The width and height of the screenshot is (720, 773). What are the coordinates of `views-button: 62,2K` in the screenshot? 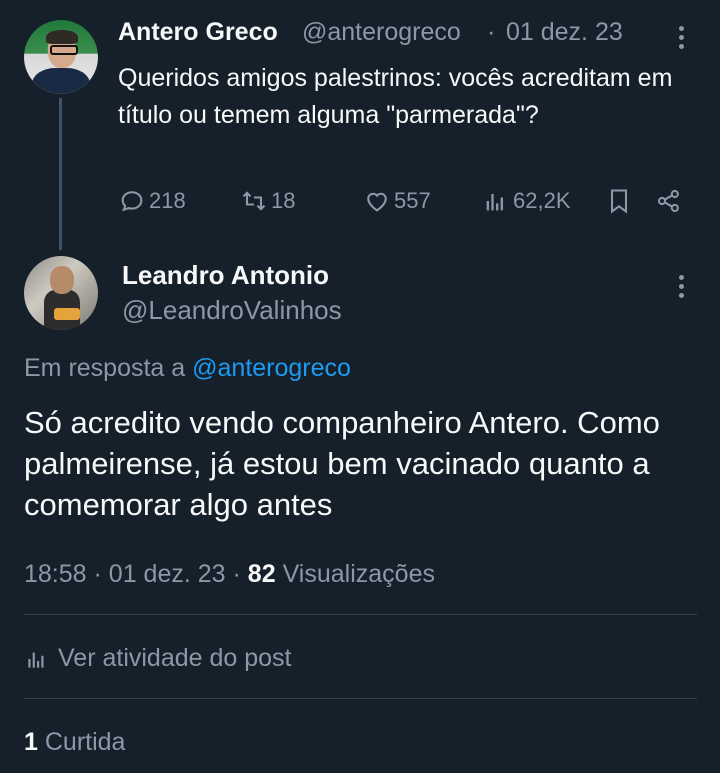 It's located at (526, 201).